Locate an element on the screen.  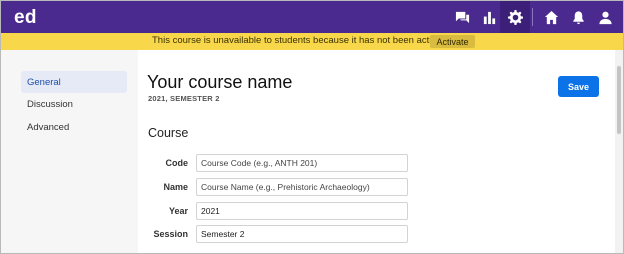
discussion-icon is located at coordinates (462, 17).